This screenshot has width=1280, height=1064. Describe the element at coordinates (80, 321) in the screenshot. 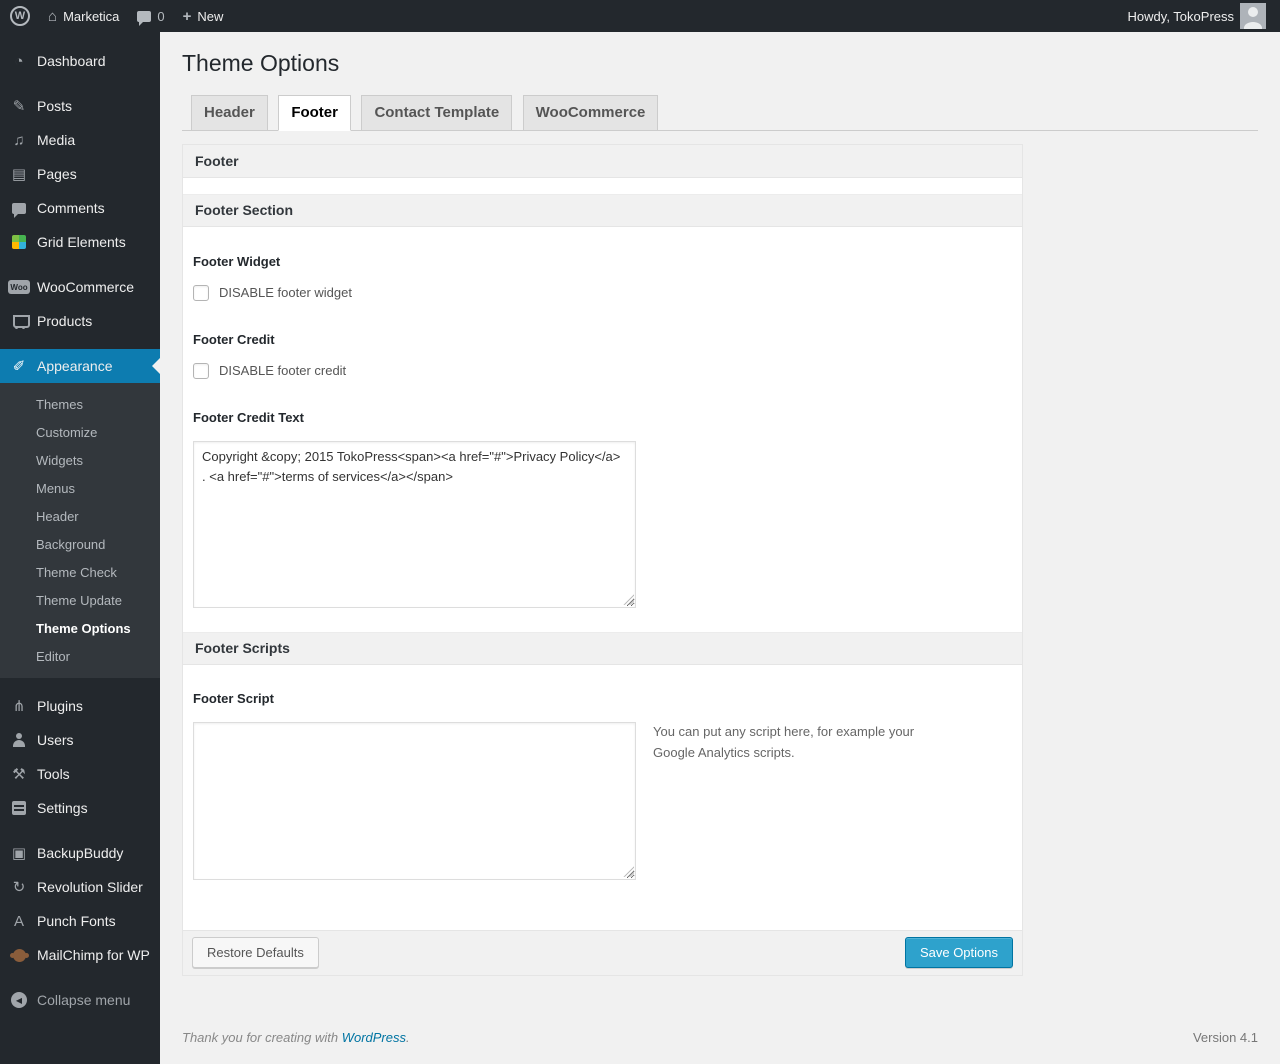

I see `sidebar-item-products: Products` at that location.